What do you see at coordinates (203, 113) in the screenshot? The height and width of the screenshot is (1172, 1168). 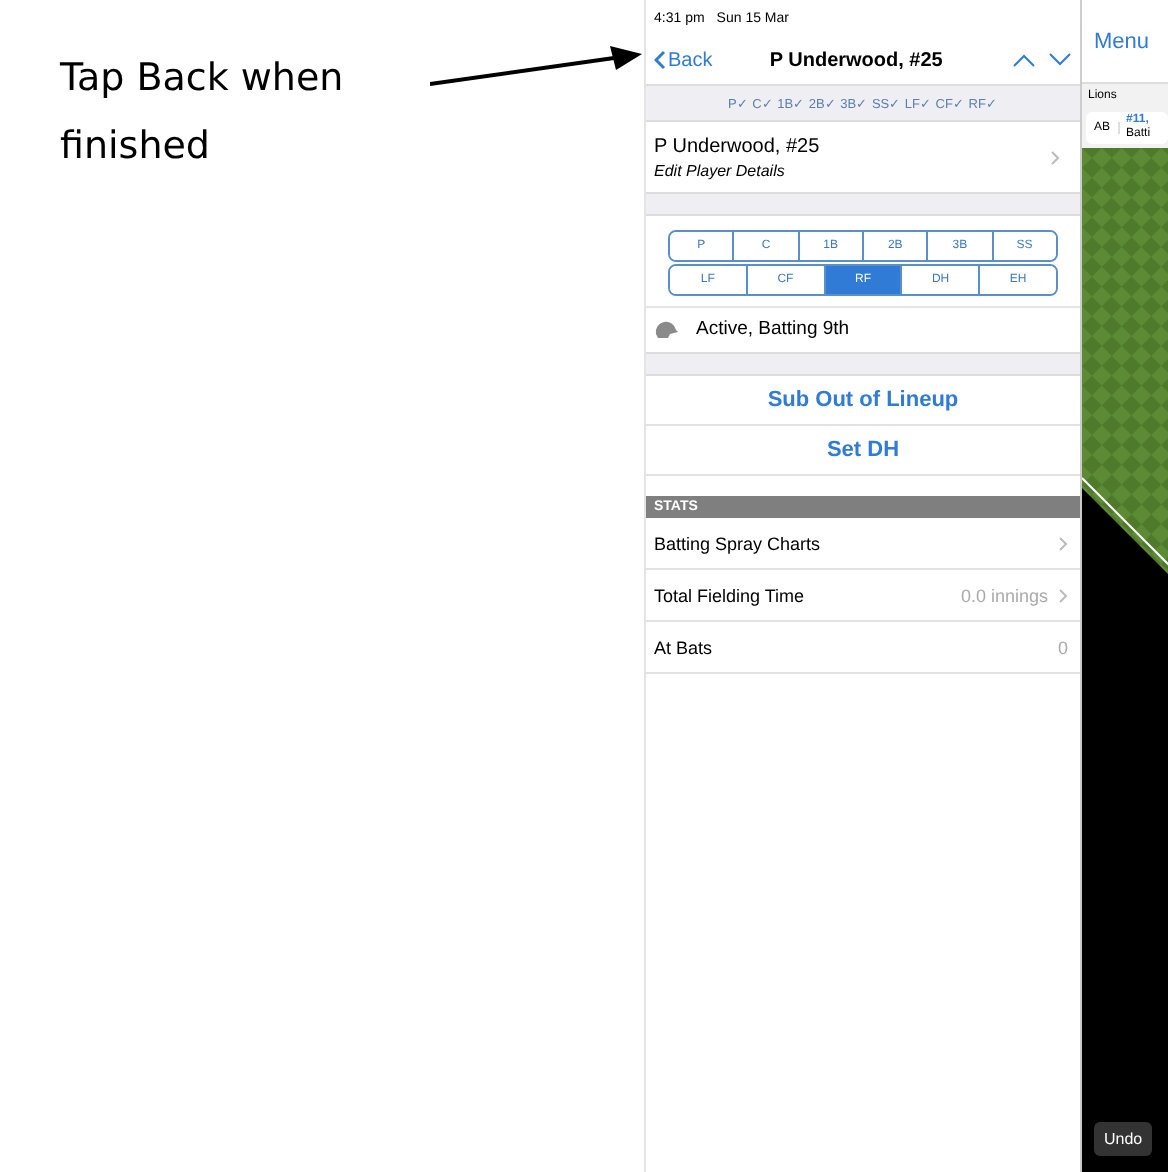 I see `annotation-text: Tap Back when finished` at bounding box center [203, 113].